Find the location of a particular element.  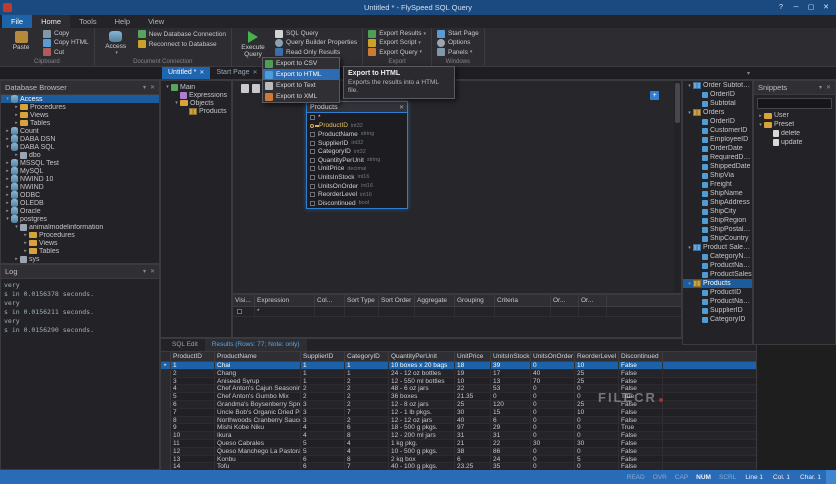

table-window-header: Products ✕ is located at coordinates (357, 107).